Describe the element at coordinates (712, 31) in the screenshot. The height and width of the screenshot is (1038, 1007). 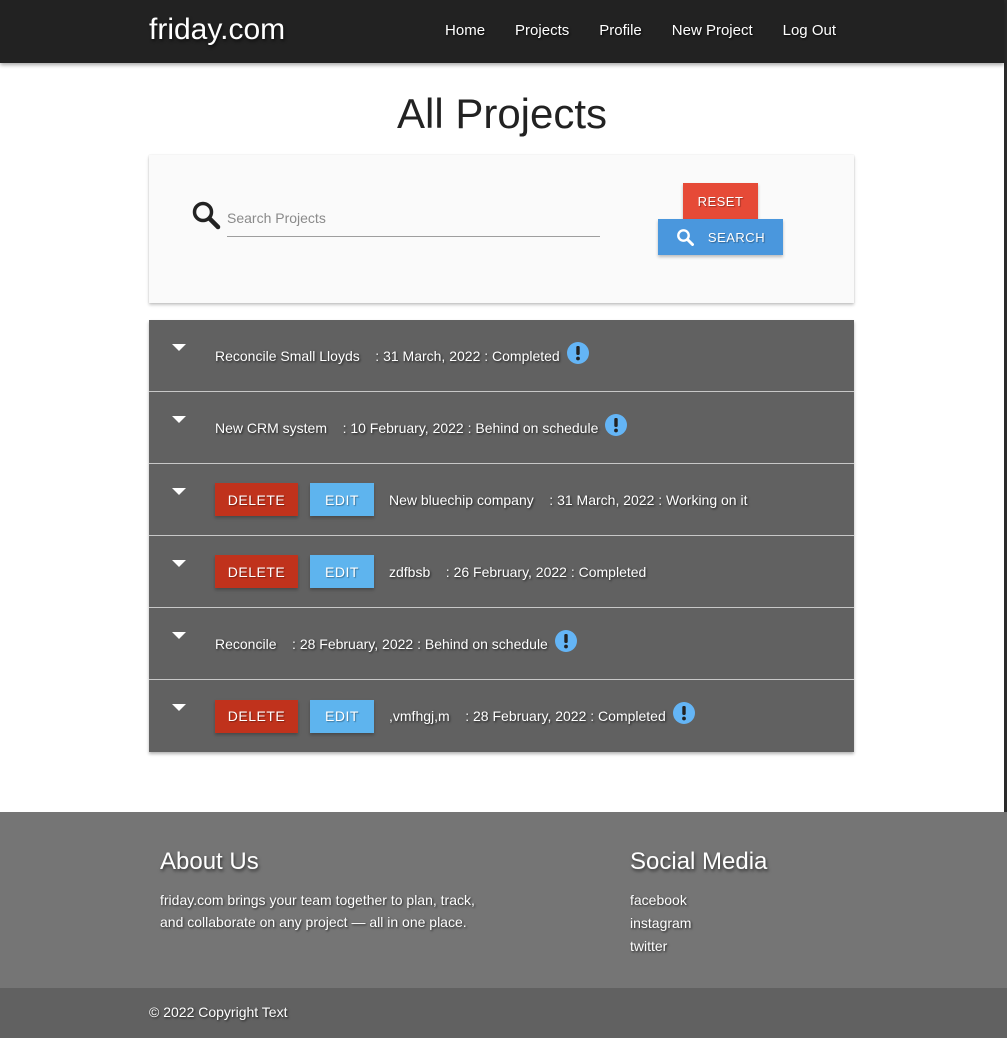
I see `nav-link-new-project: New Project` at that location.